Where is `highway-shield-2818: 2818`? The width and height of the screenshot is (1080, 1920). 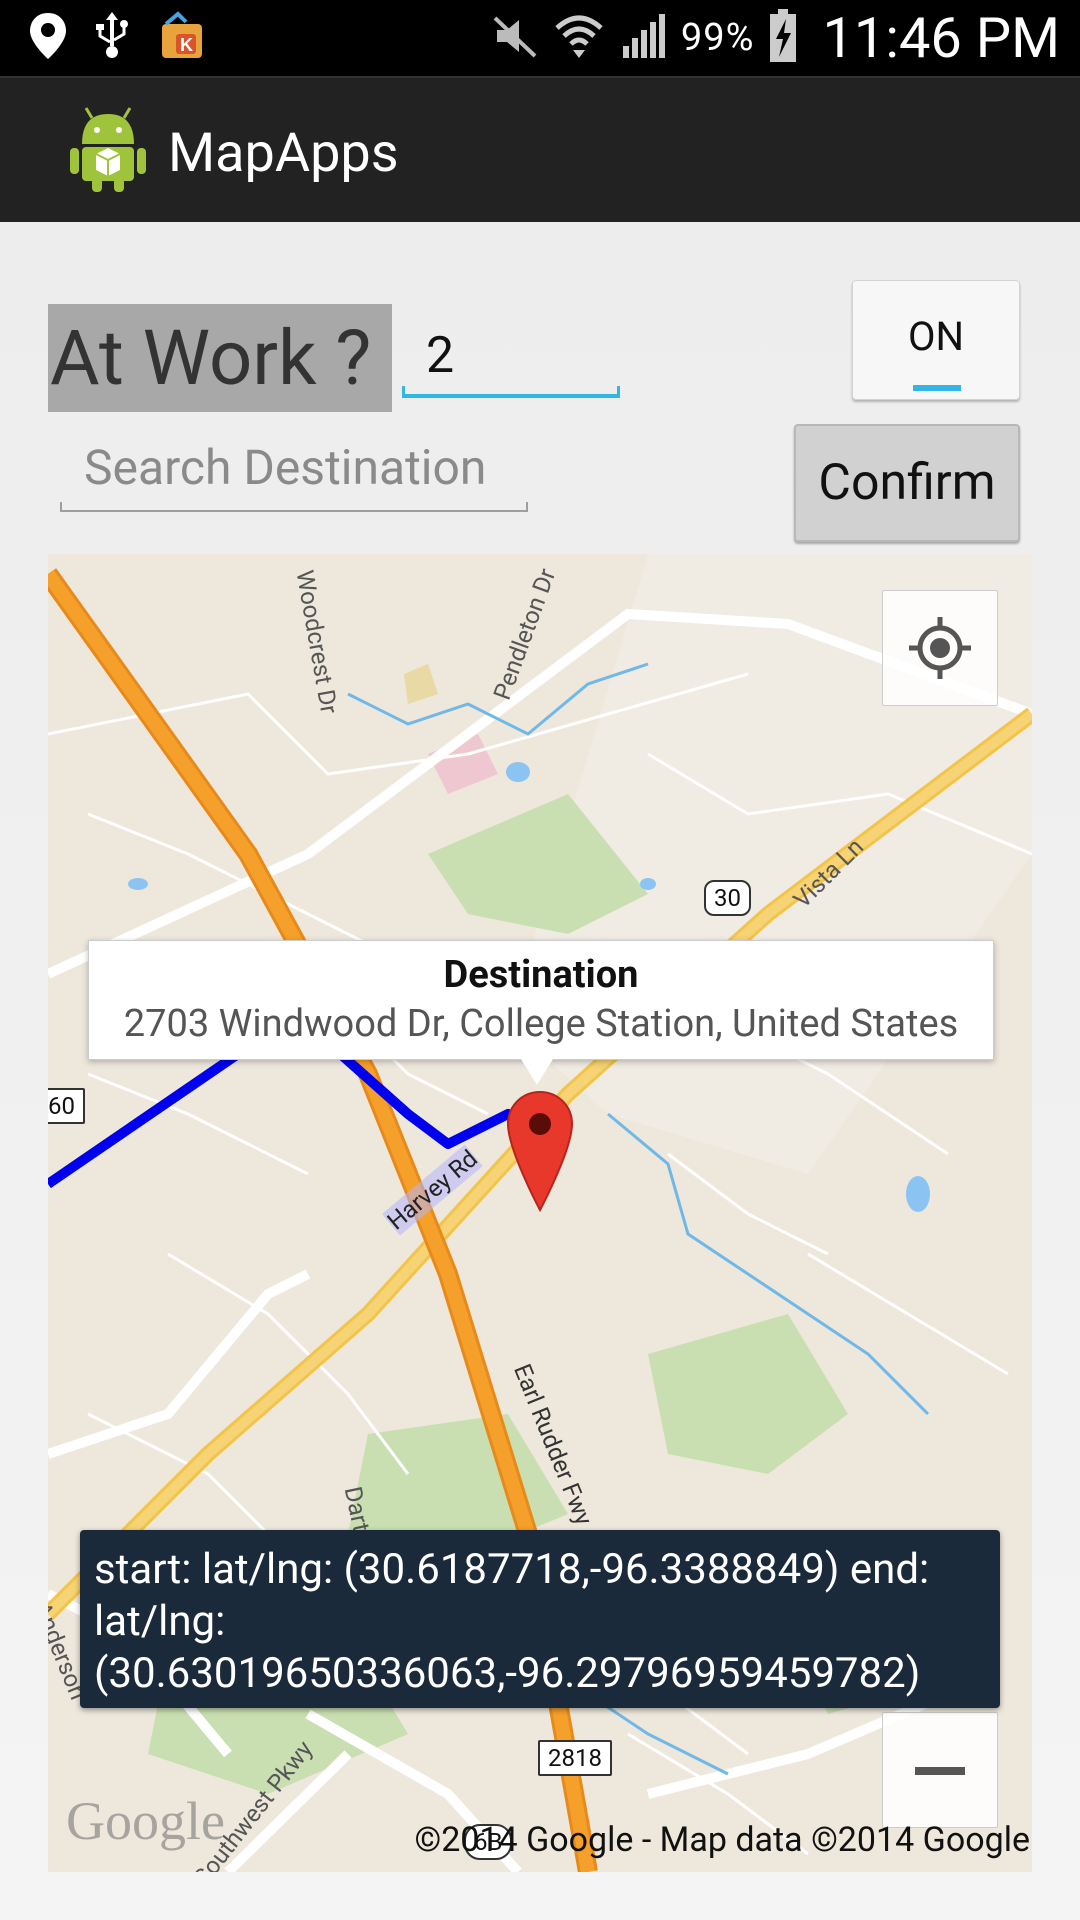 highway-shield-2818: 2818 is located at coordinates (575, 1758).